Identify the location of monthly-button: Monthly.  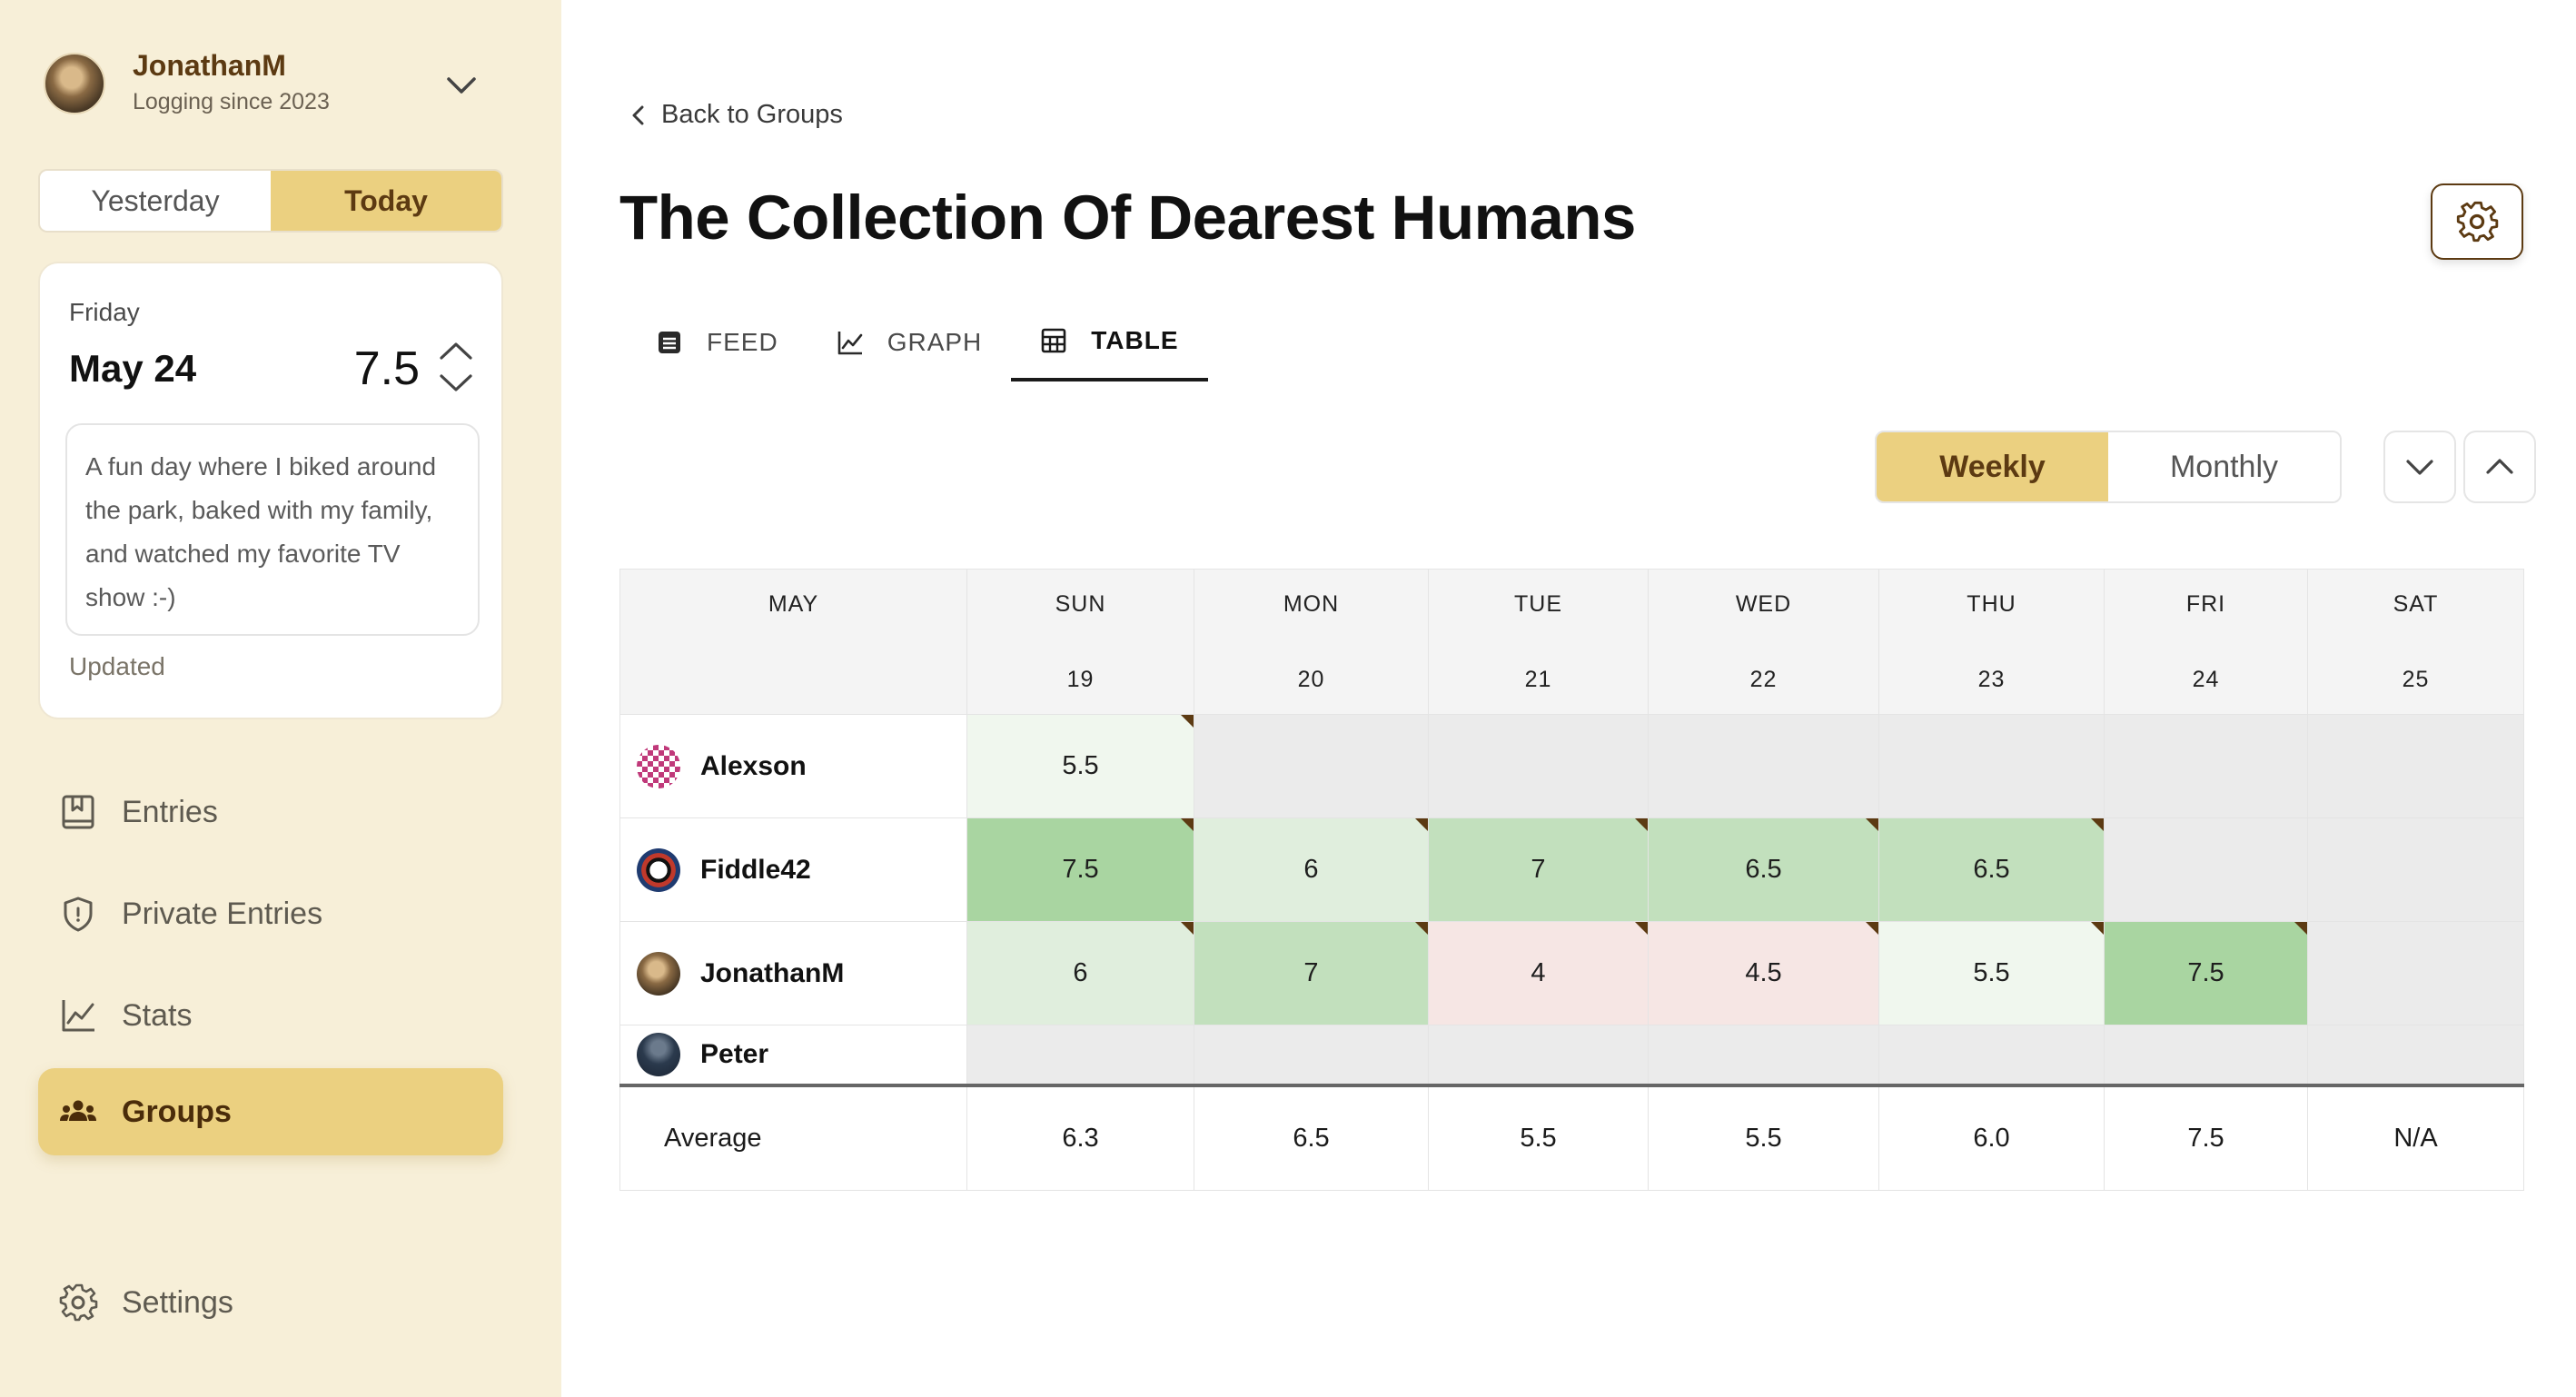
(2224, 466).